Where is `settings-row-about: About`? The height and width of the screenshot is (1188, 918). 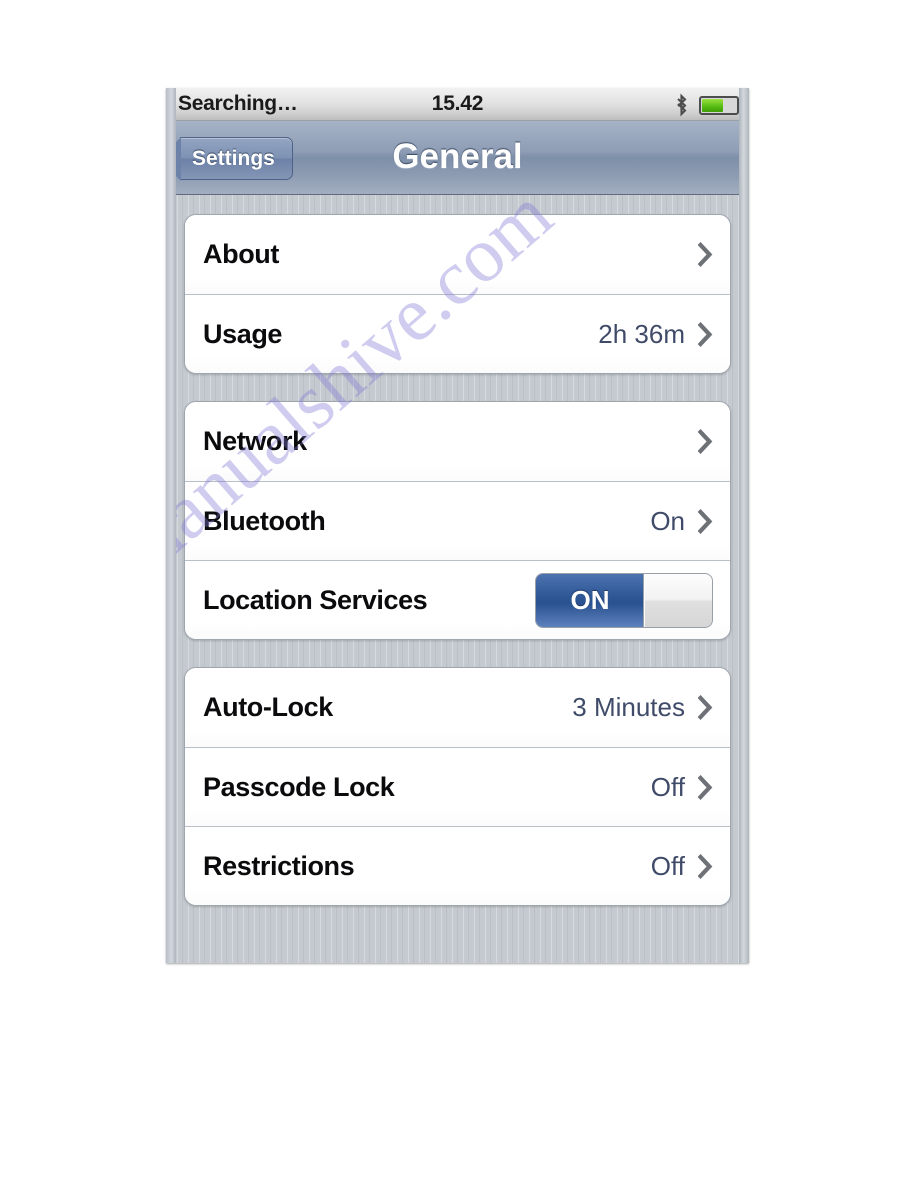 settings-row-about: About is located at coordinates (457, 254).